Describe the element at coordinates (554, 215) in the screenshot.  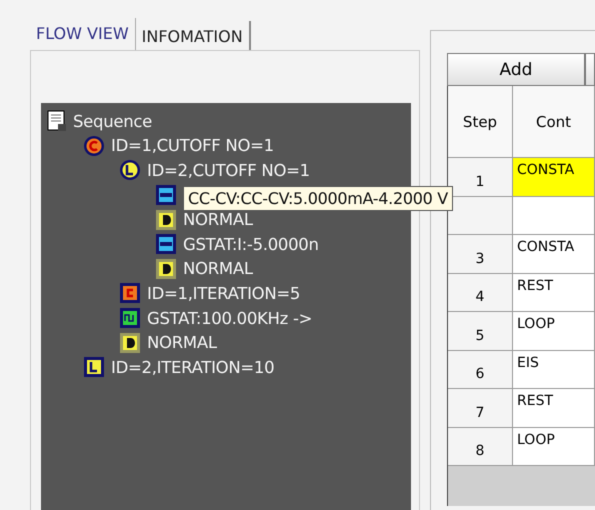
I see `content-cell` at that location.